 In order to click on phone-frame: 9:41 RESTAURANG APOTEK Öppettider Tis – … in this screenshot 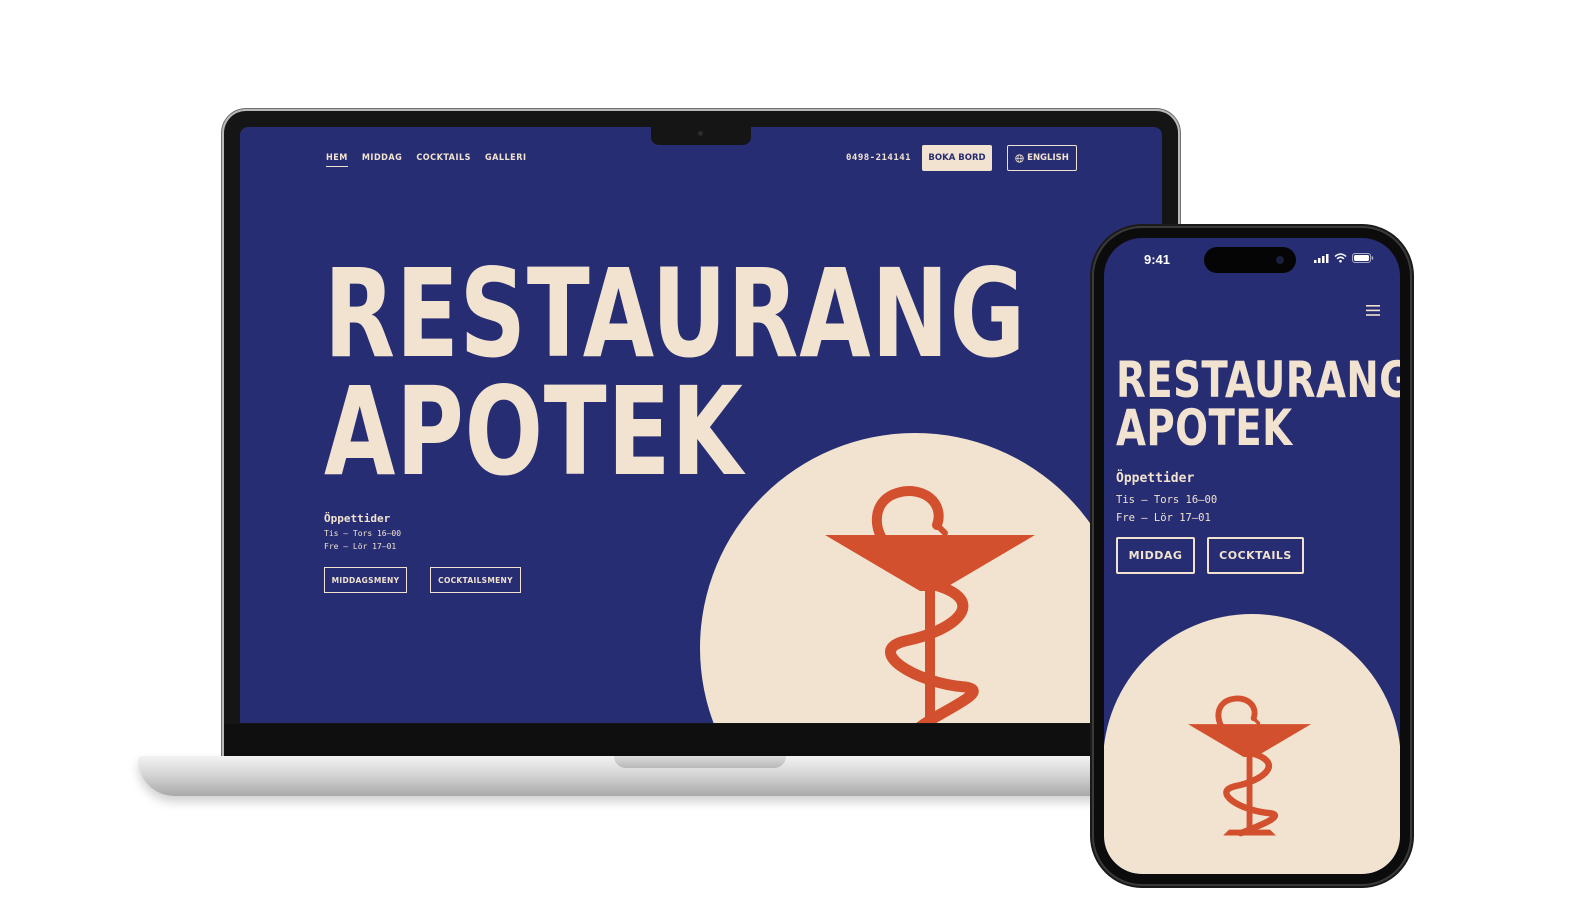, I will do `click(1252, 556)`.